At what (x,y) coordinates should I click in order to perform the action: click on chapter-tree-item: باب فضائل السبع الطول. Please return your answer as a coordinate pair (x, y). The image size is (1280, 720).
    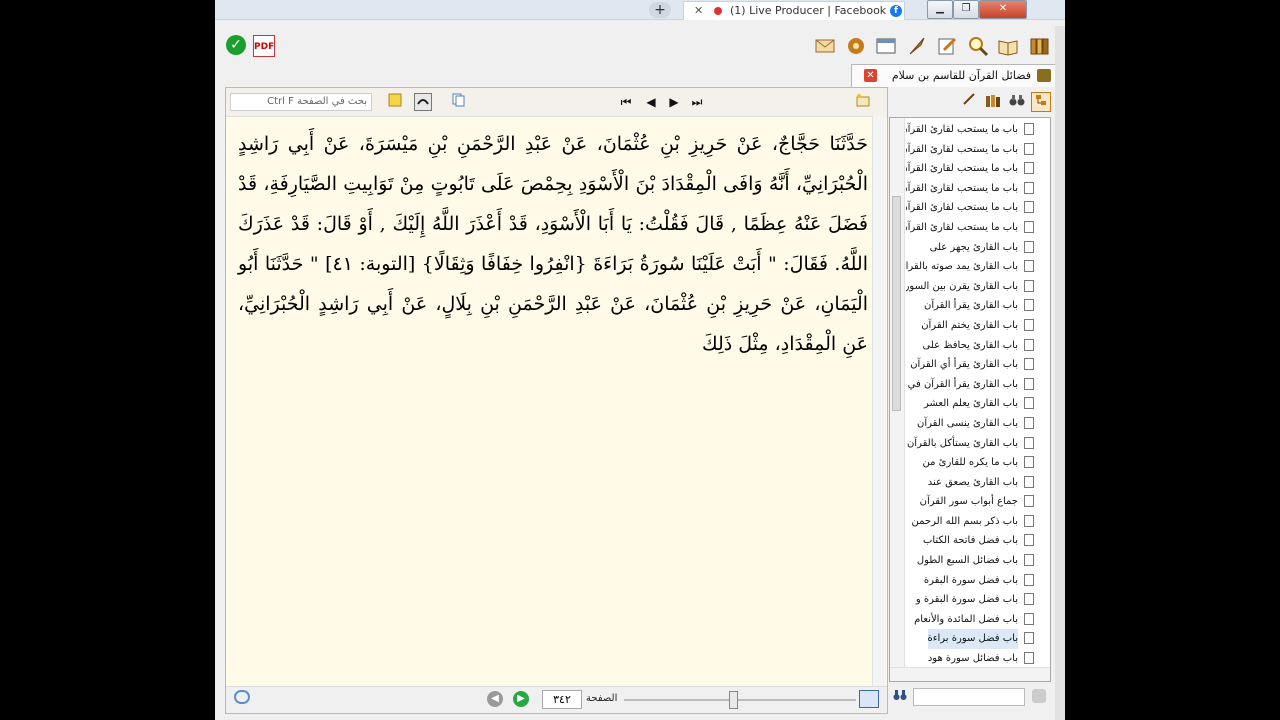
    Looking at the image, I should click on (971, 561).